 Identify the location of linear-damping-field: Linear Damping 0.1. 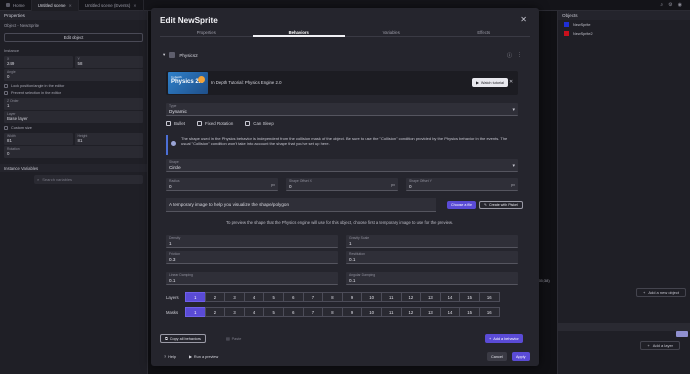
(252, 278).